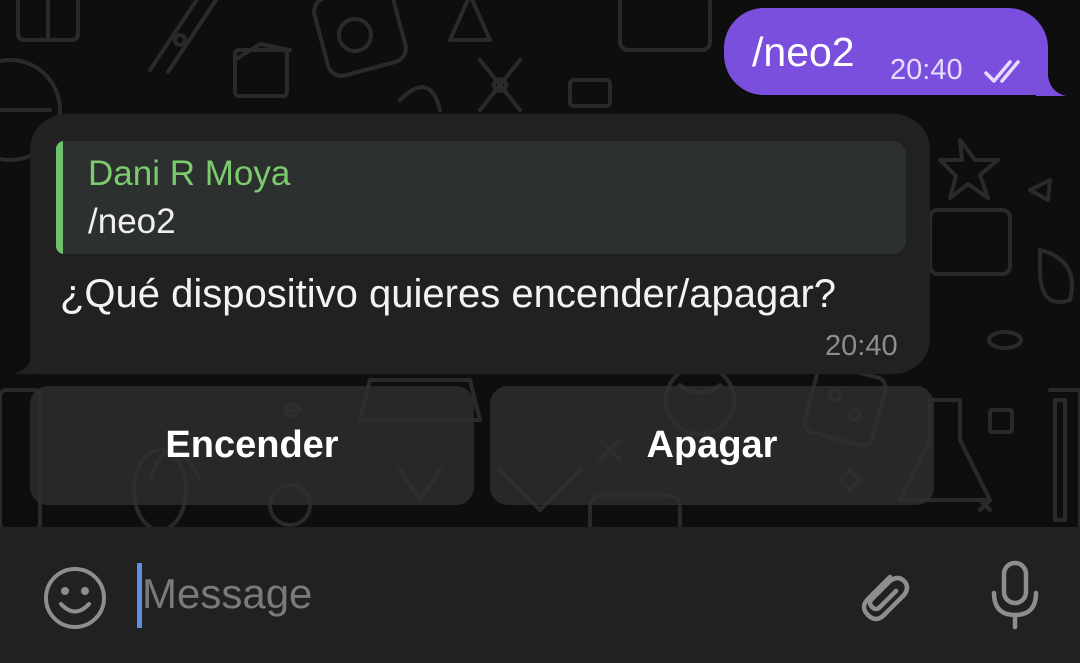  I want to click on keyboard-button-apagar: Apagar, so click(712, 445).